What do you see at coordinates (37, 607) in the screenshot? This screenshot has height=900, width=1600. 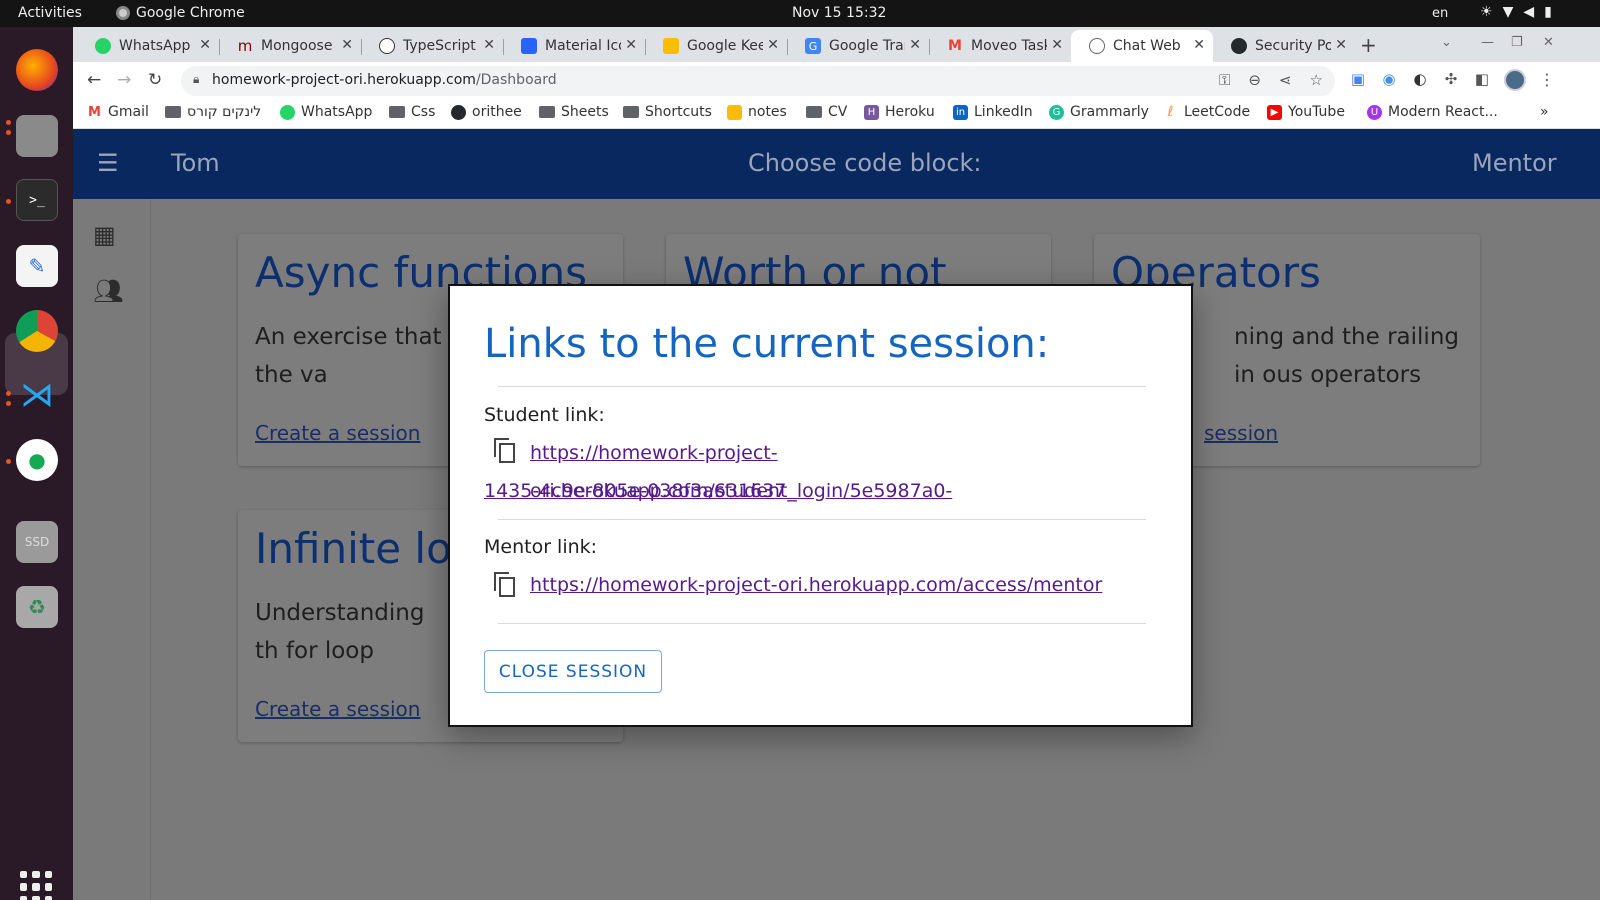 I see `trash-icon: ♻` at bounding box center [37, 607].